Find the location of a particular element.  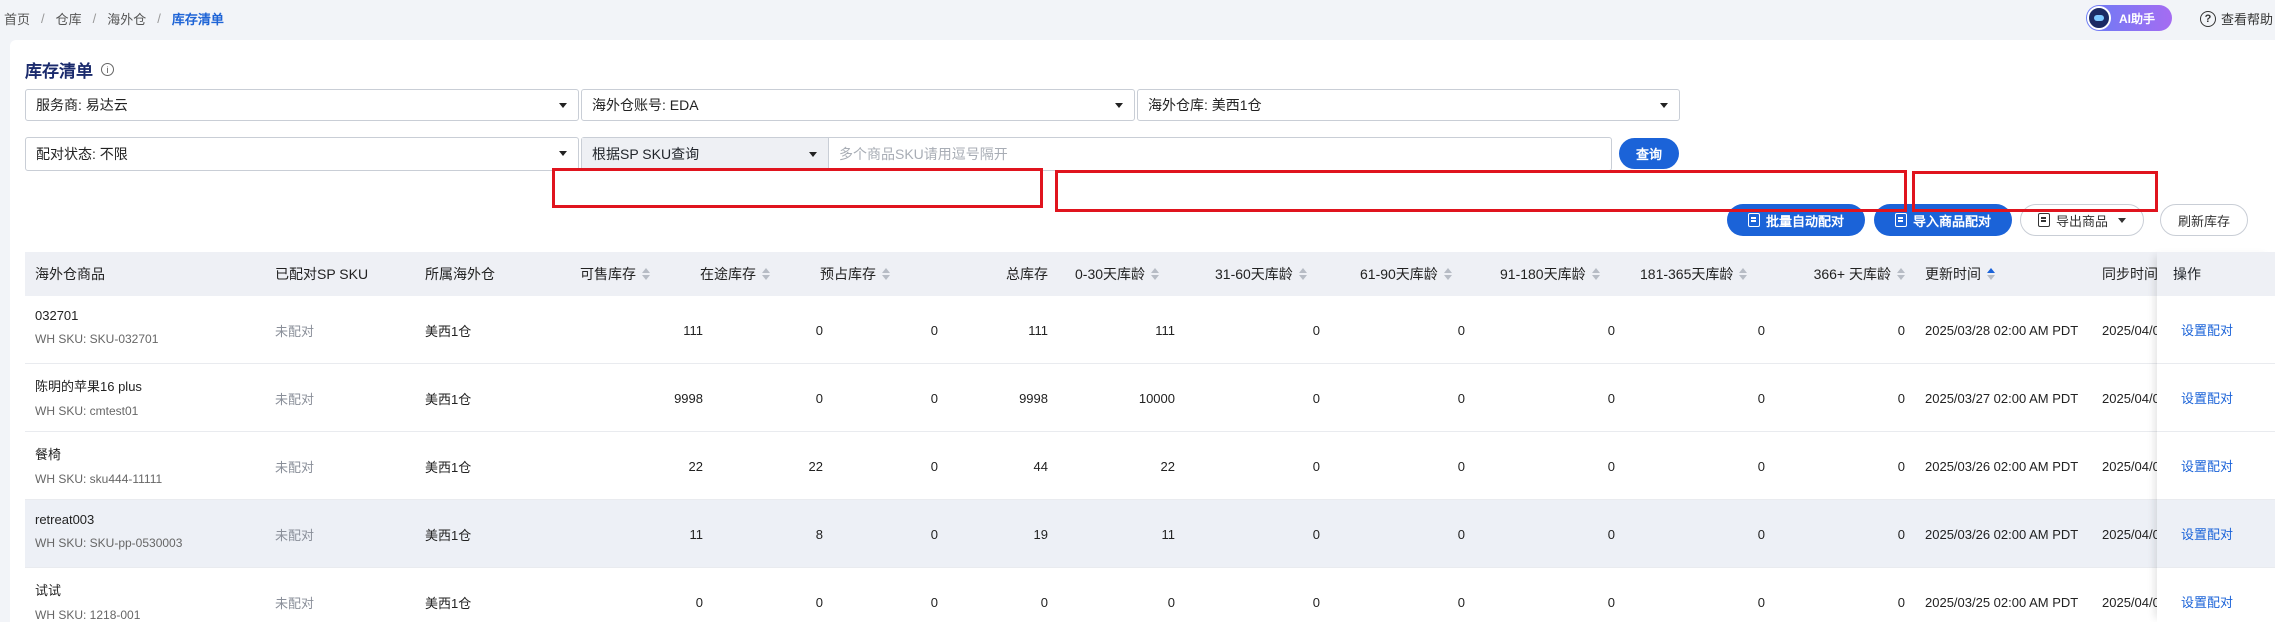

query-type-value: 根据SP SKU查询 is located at coordinates (646, 154).